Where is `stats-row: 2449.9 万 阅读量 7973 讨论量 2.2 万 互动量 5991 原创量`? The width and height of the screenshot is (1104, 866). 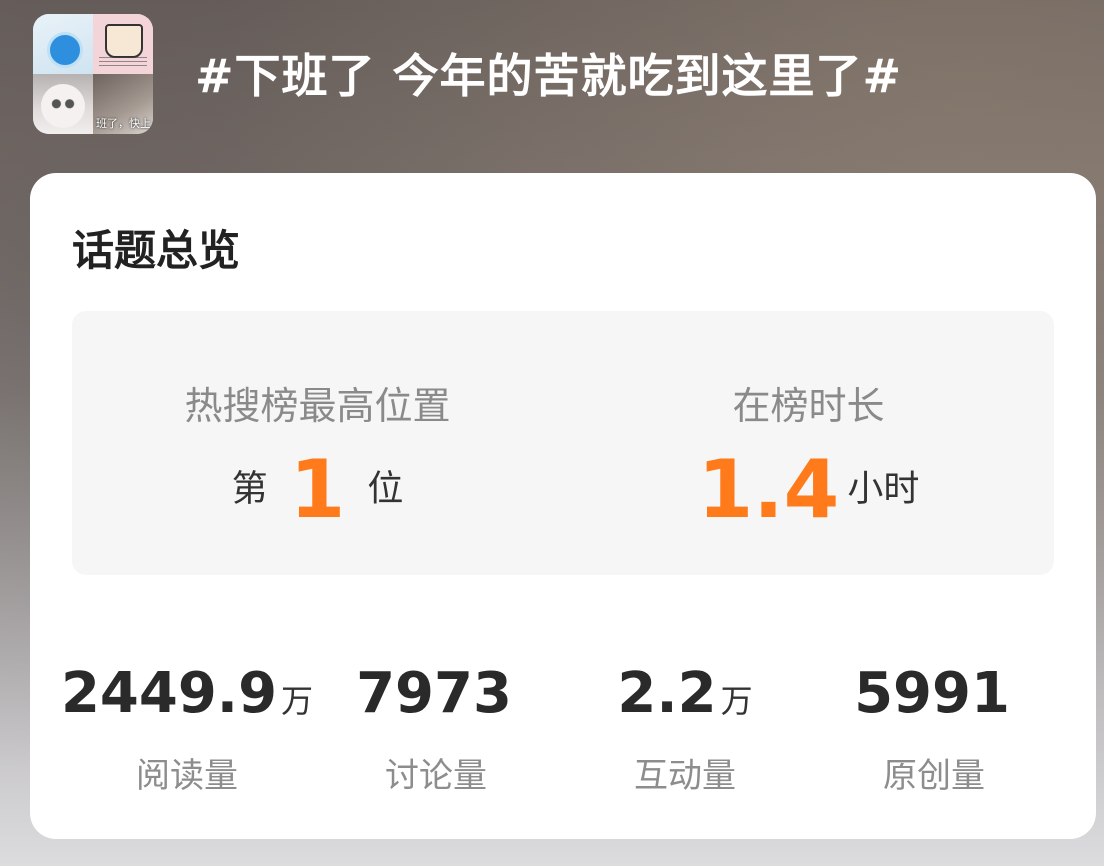 stats-row: 2449.9 万 阅读量 7973 讨论量 2.2 万 互动量 5991 原创量 is located at coordinates (563, 730).